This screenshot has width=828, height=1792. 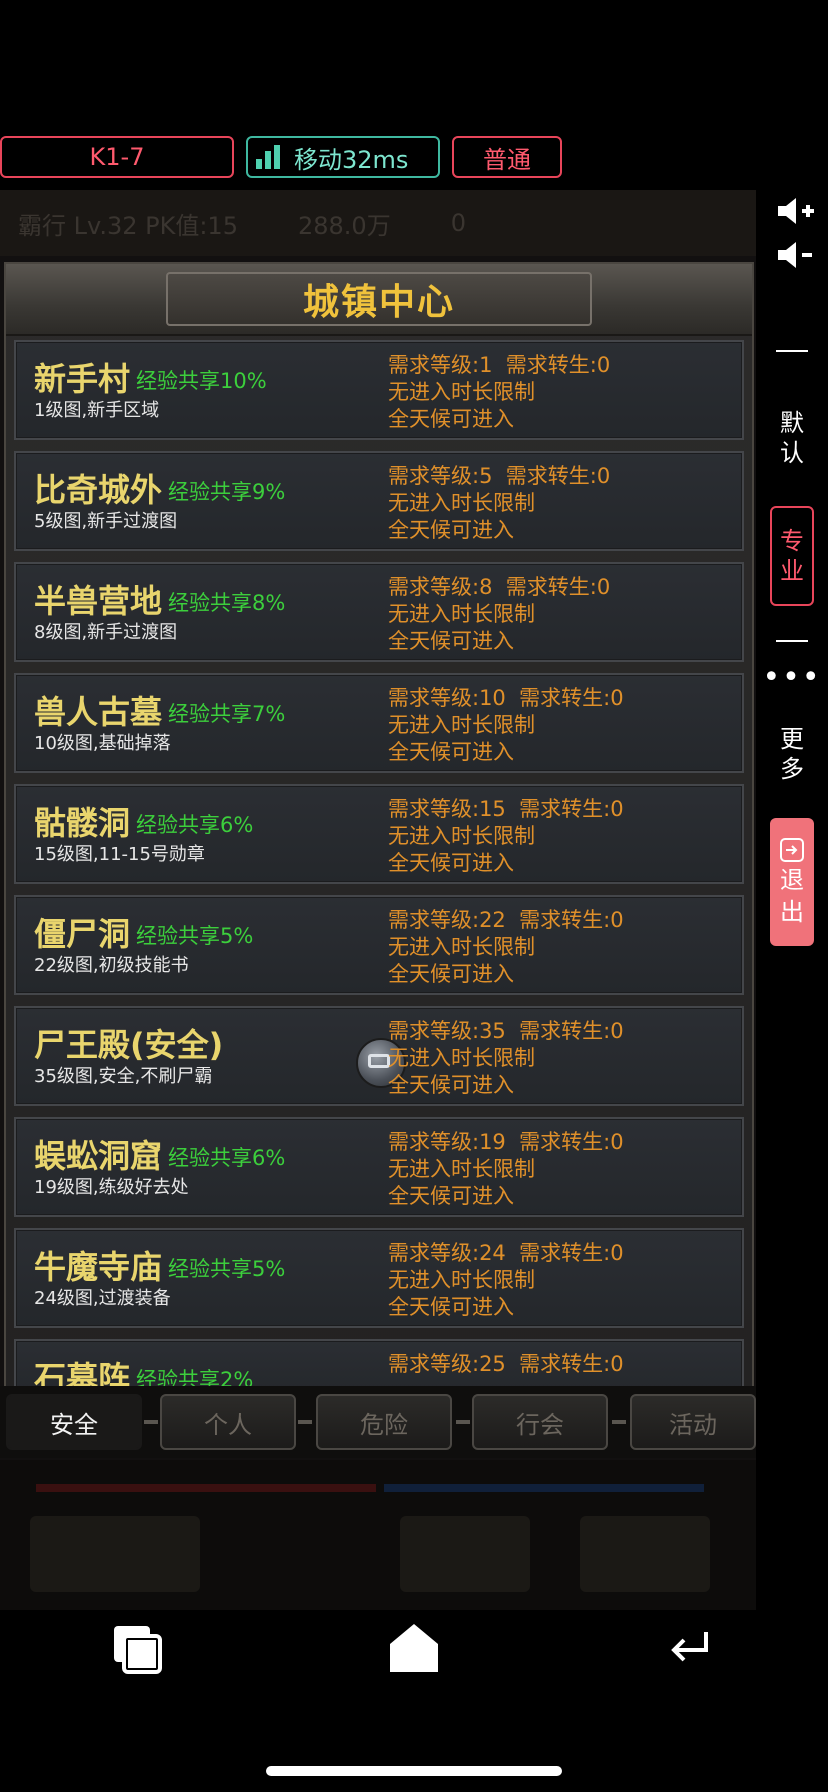 What do you see at coordinates (792, 896) in the screenshot?
I see `exit-label: 退出` at bounding box center [792, 896].